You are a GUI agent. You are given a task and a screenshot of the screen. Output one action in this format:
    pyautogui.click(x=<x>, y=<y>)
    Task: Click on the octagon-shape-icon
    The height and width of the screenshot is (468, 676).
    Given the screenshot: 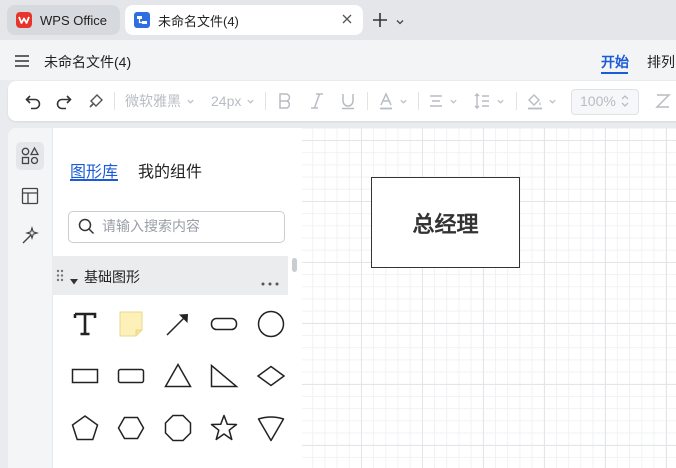 What is the action you would take?
    pyautogui.click(x=178, y=428)
    